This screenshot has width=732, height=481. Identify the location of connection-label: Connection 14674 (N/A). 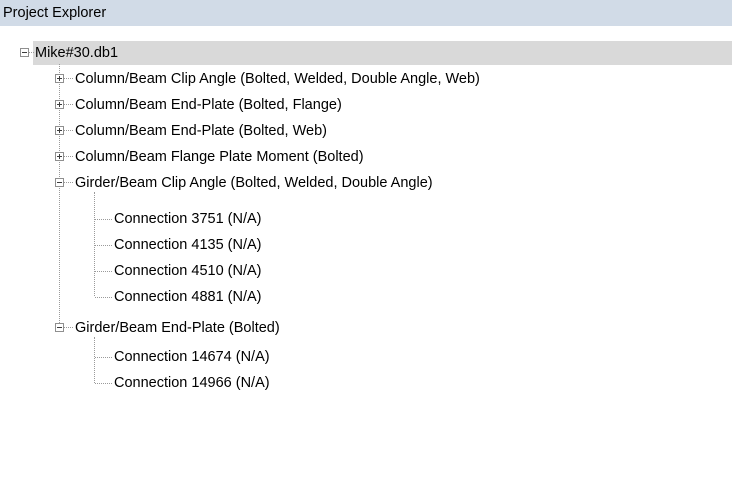
(192, 357).